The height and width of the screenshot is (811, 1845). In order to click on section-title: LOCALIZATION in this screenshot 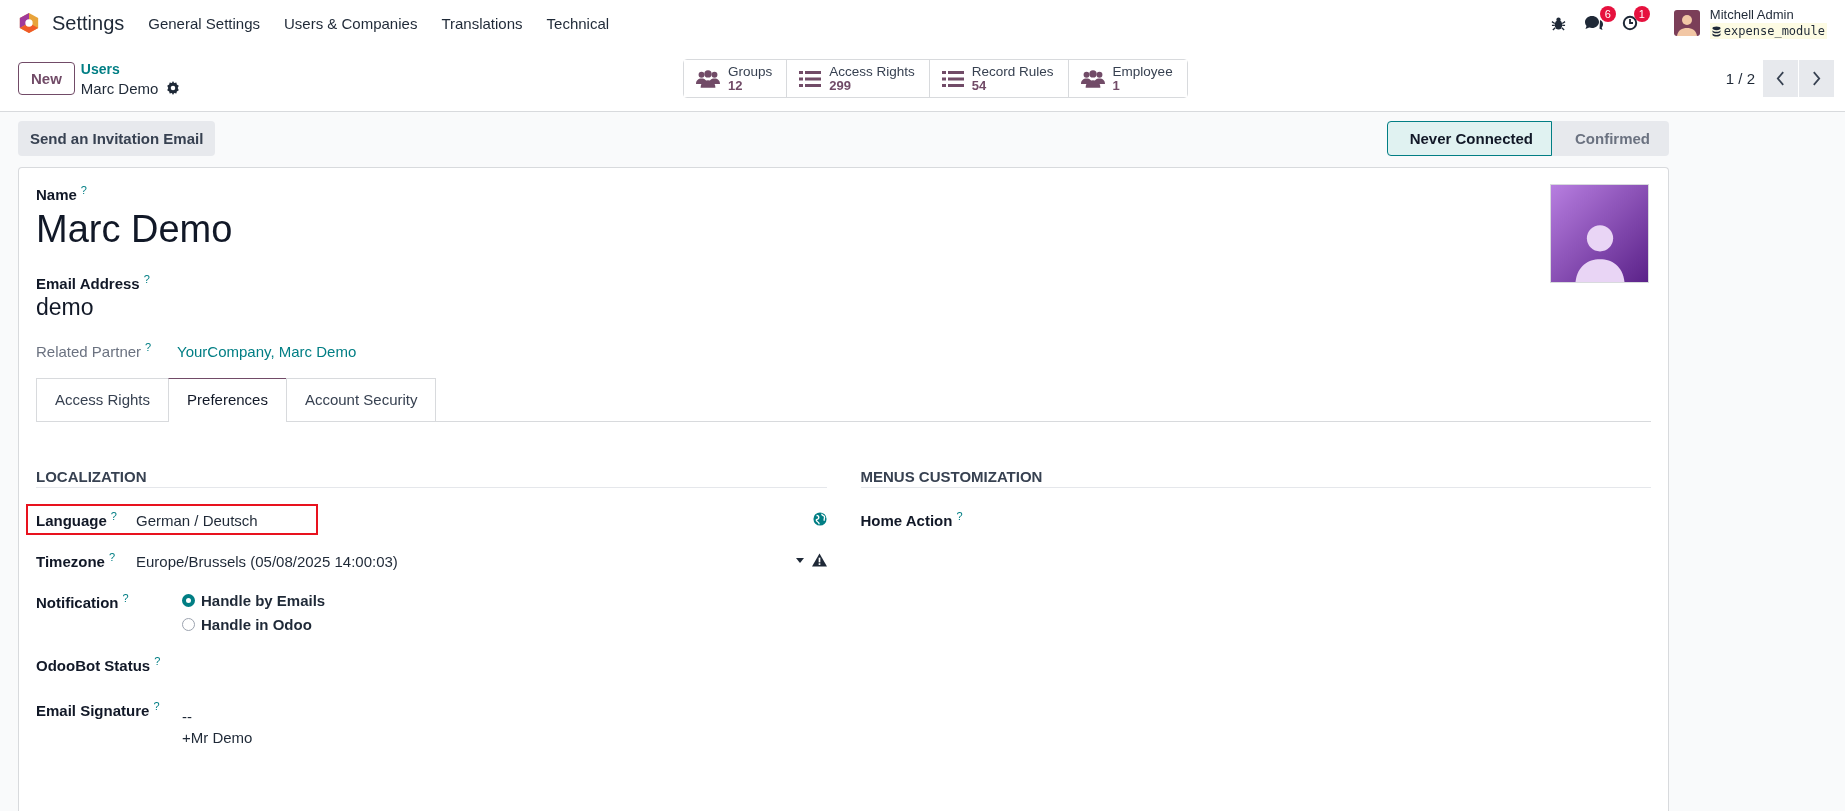, I will do `click(431, 478)`.